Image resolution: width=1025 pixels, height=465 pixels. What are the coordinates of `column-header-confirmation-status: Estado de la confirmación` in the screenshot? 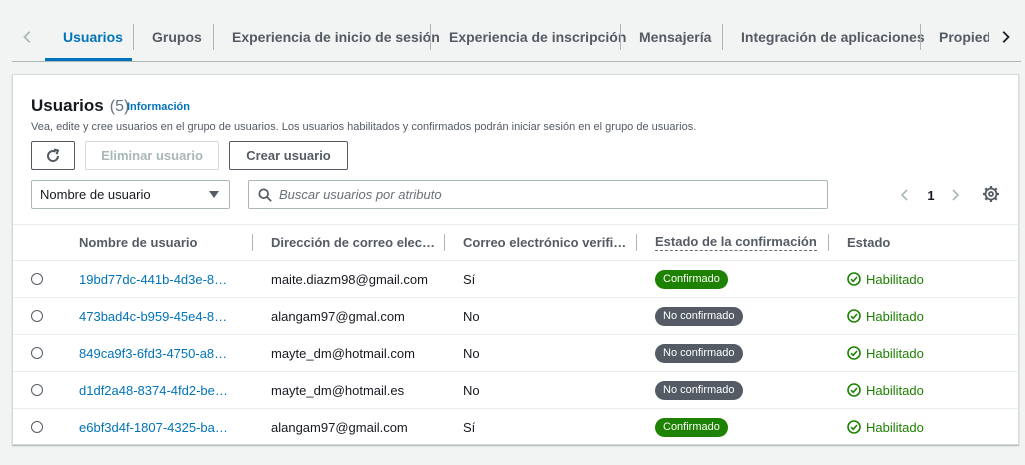 It's located at (736, 242).